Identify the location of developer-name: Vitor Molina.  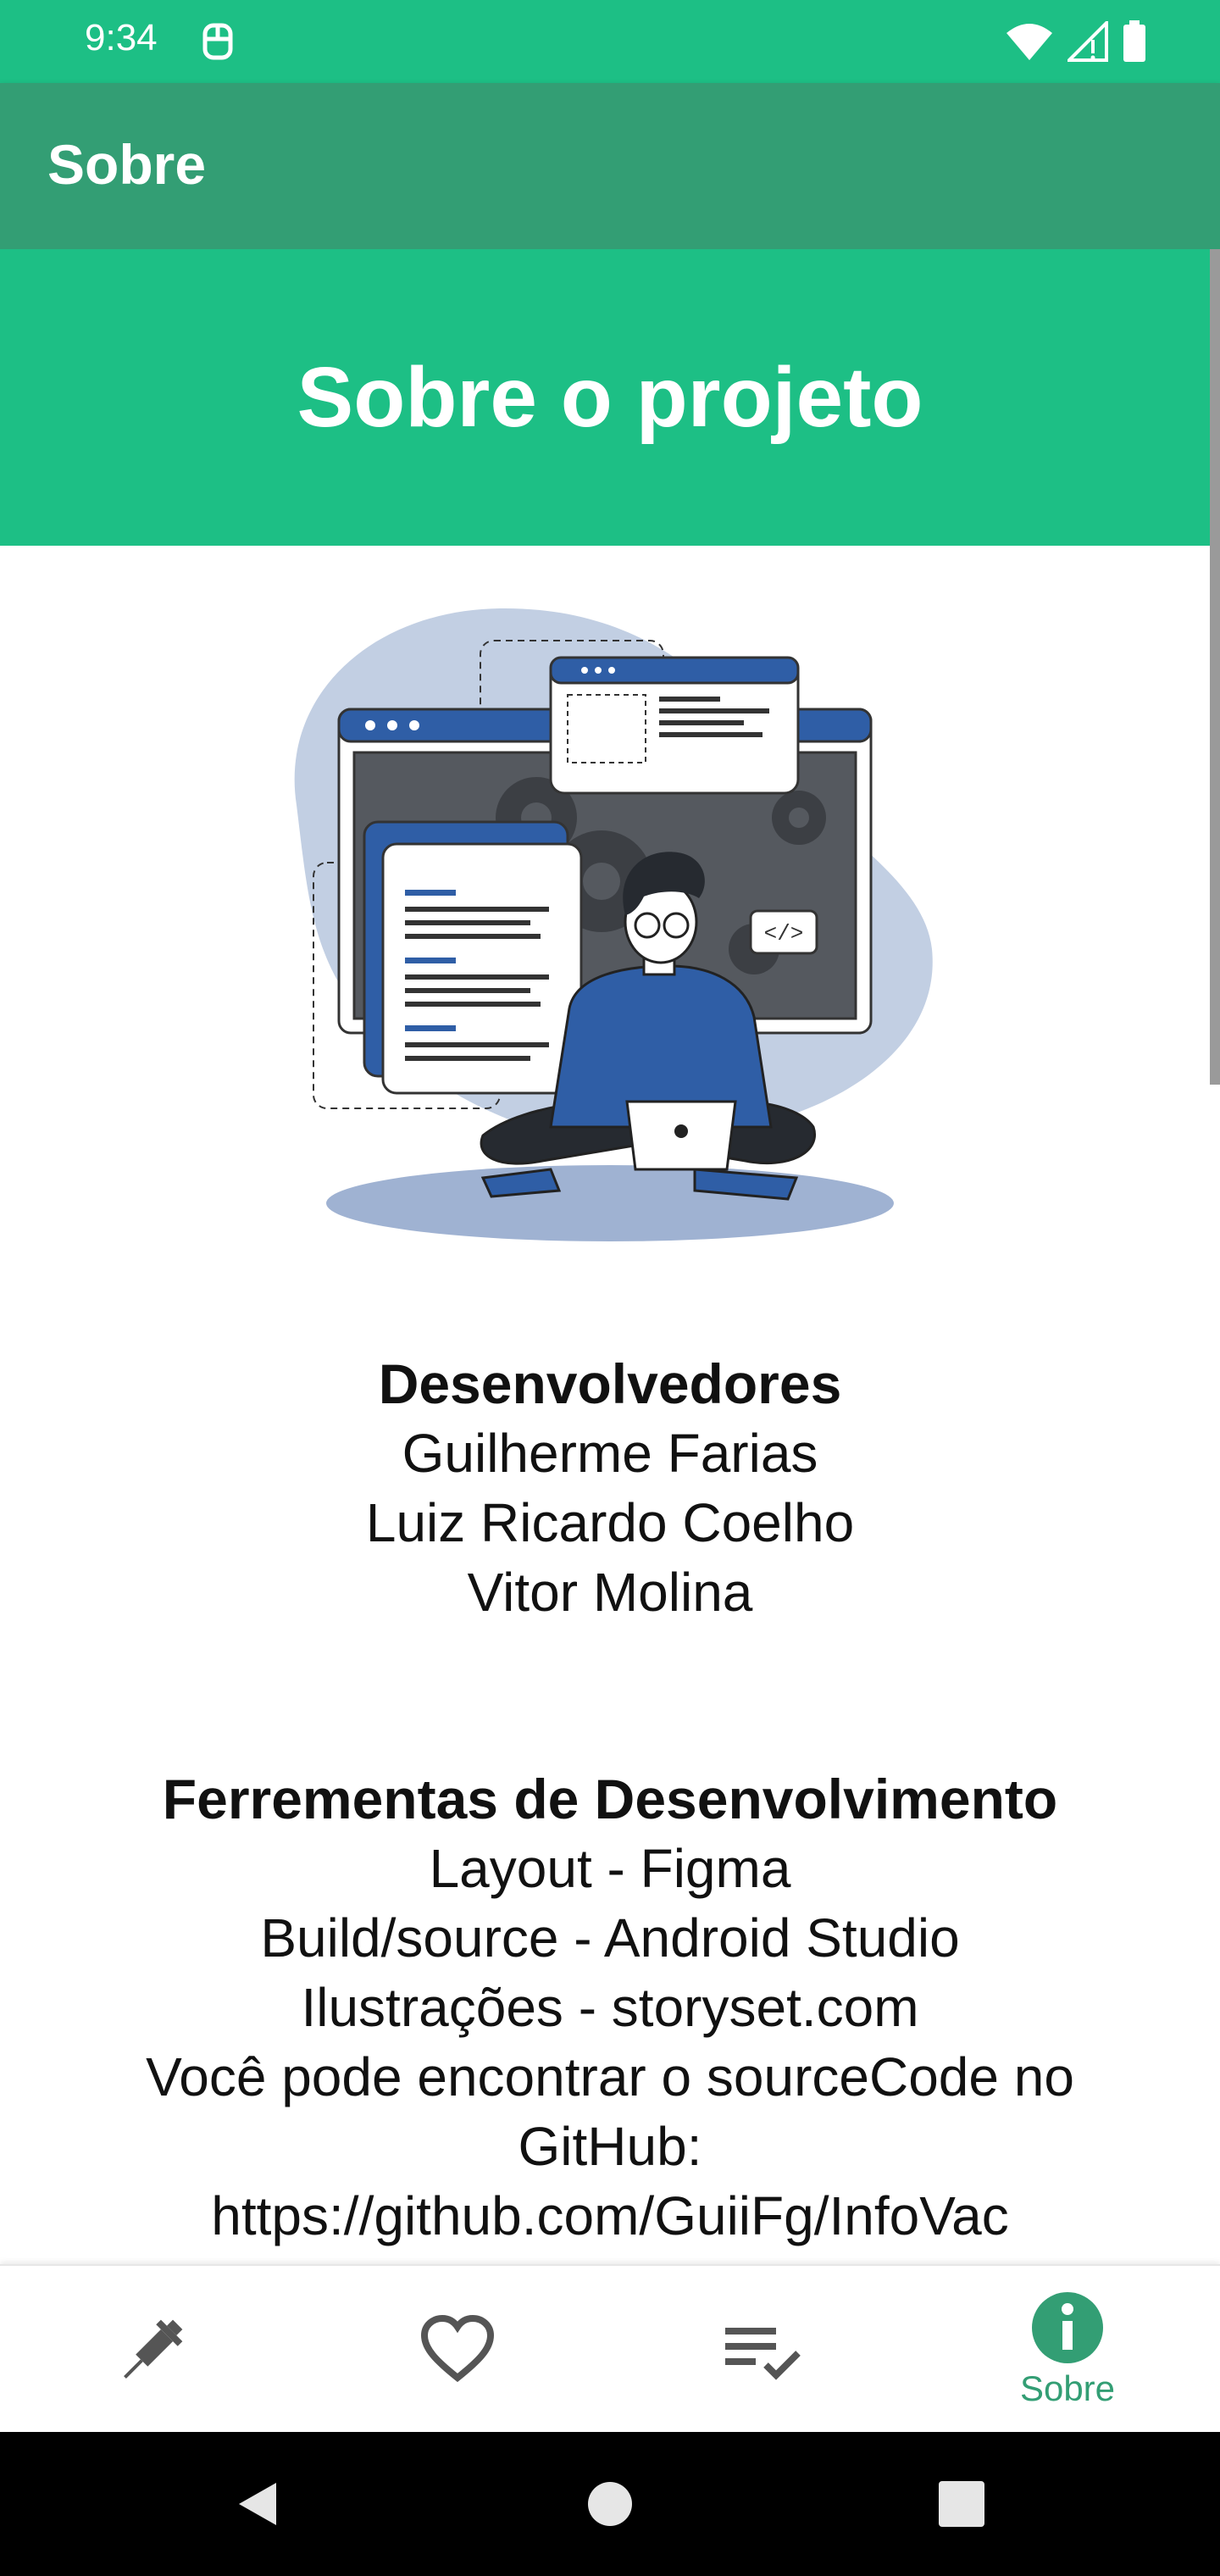
(610, 1592).